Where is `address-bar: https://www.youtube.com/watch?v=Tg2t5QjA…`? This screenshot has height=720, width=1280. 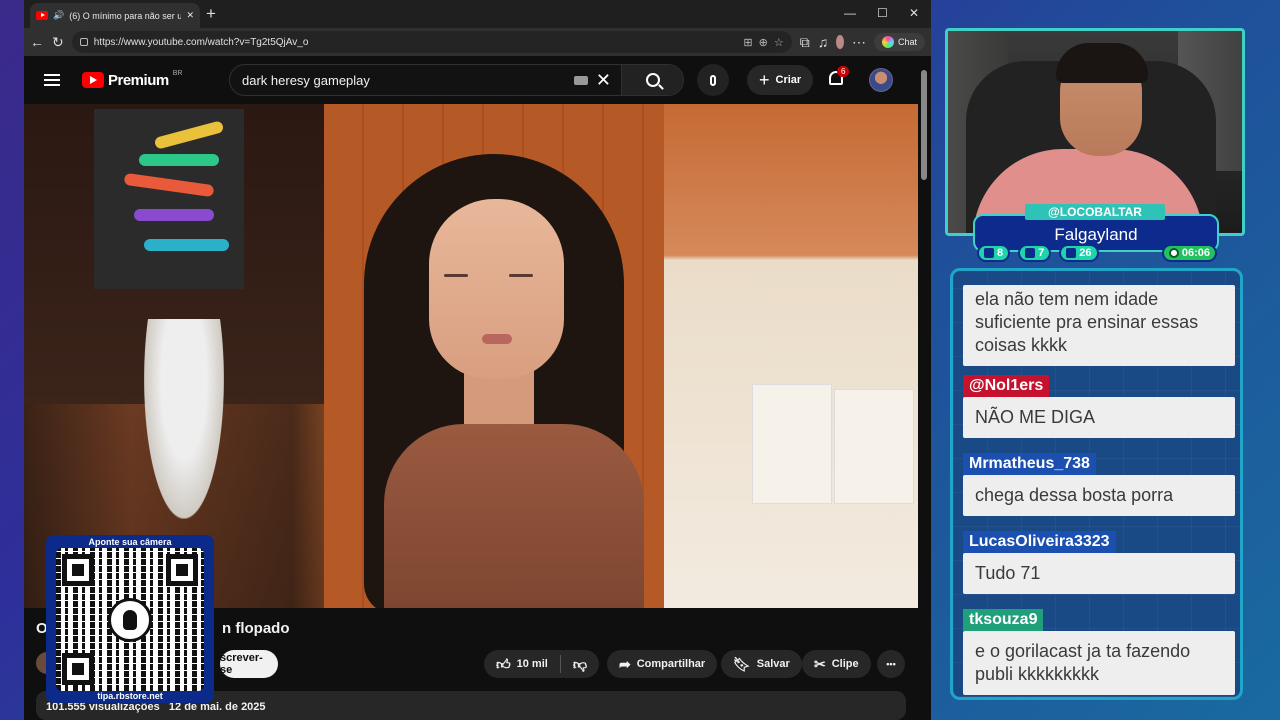 address-bar: https://www.youtube.com/watch?v=Tg2t5QjA… is located at coordinates (431, 42).